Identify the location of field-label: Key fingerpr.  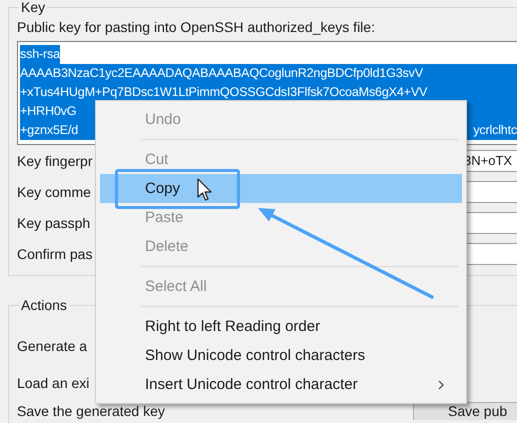
(54, 160).